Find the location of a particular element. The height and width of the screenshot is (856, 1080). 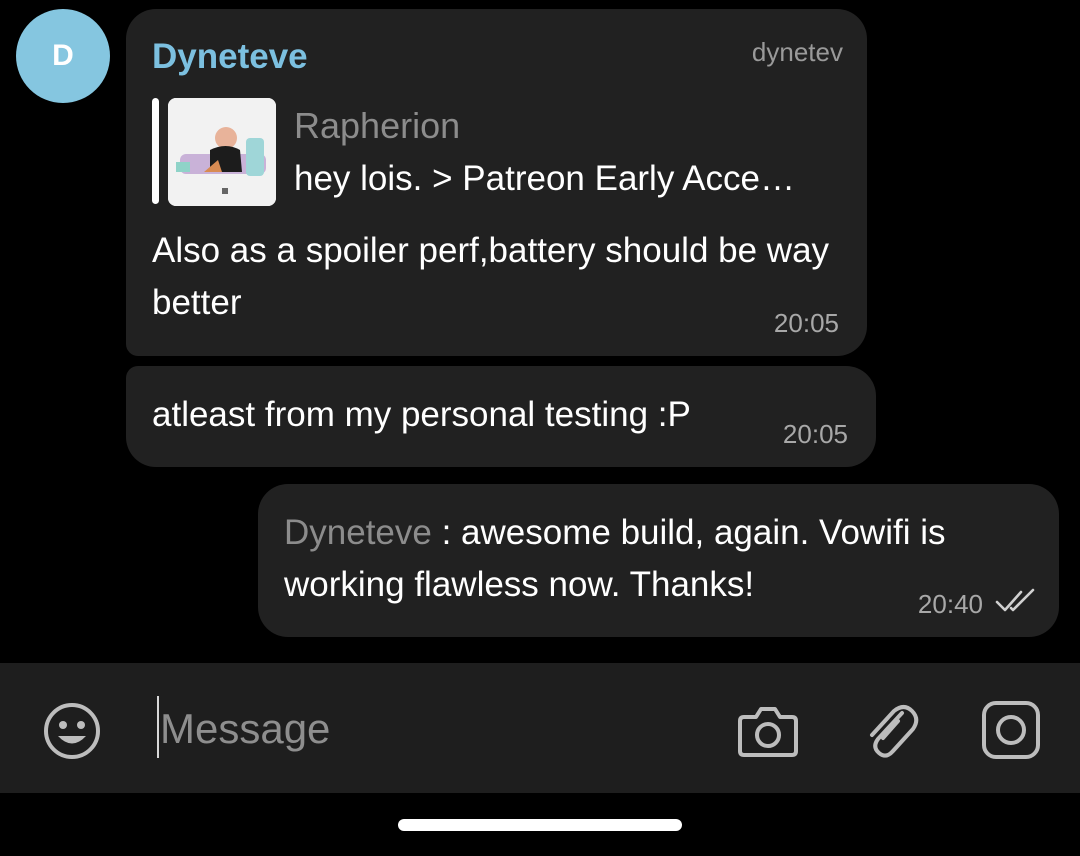

camera-icon is located at coordinates (768, 731).